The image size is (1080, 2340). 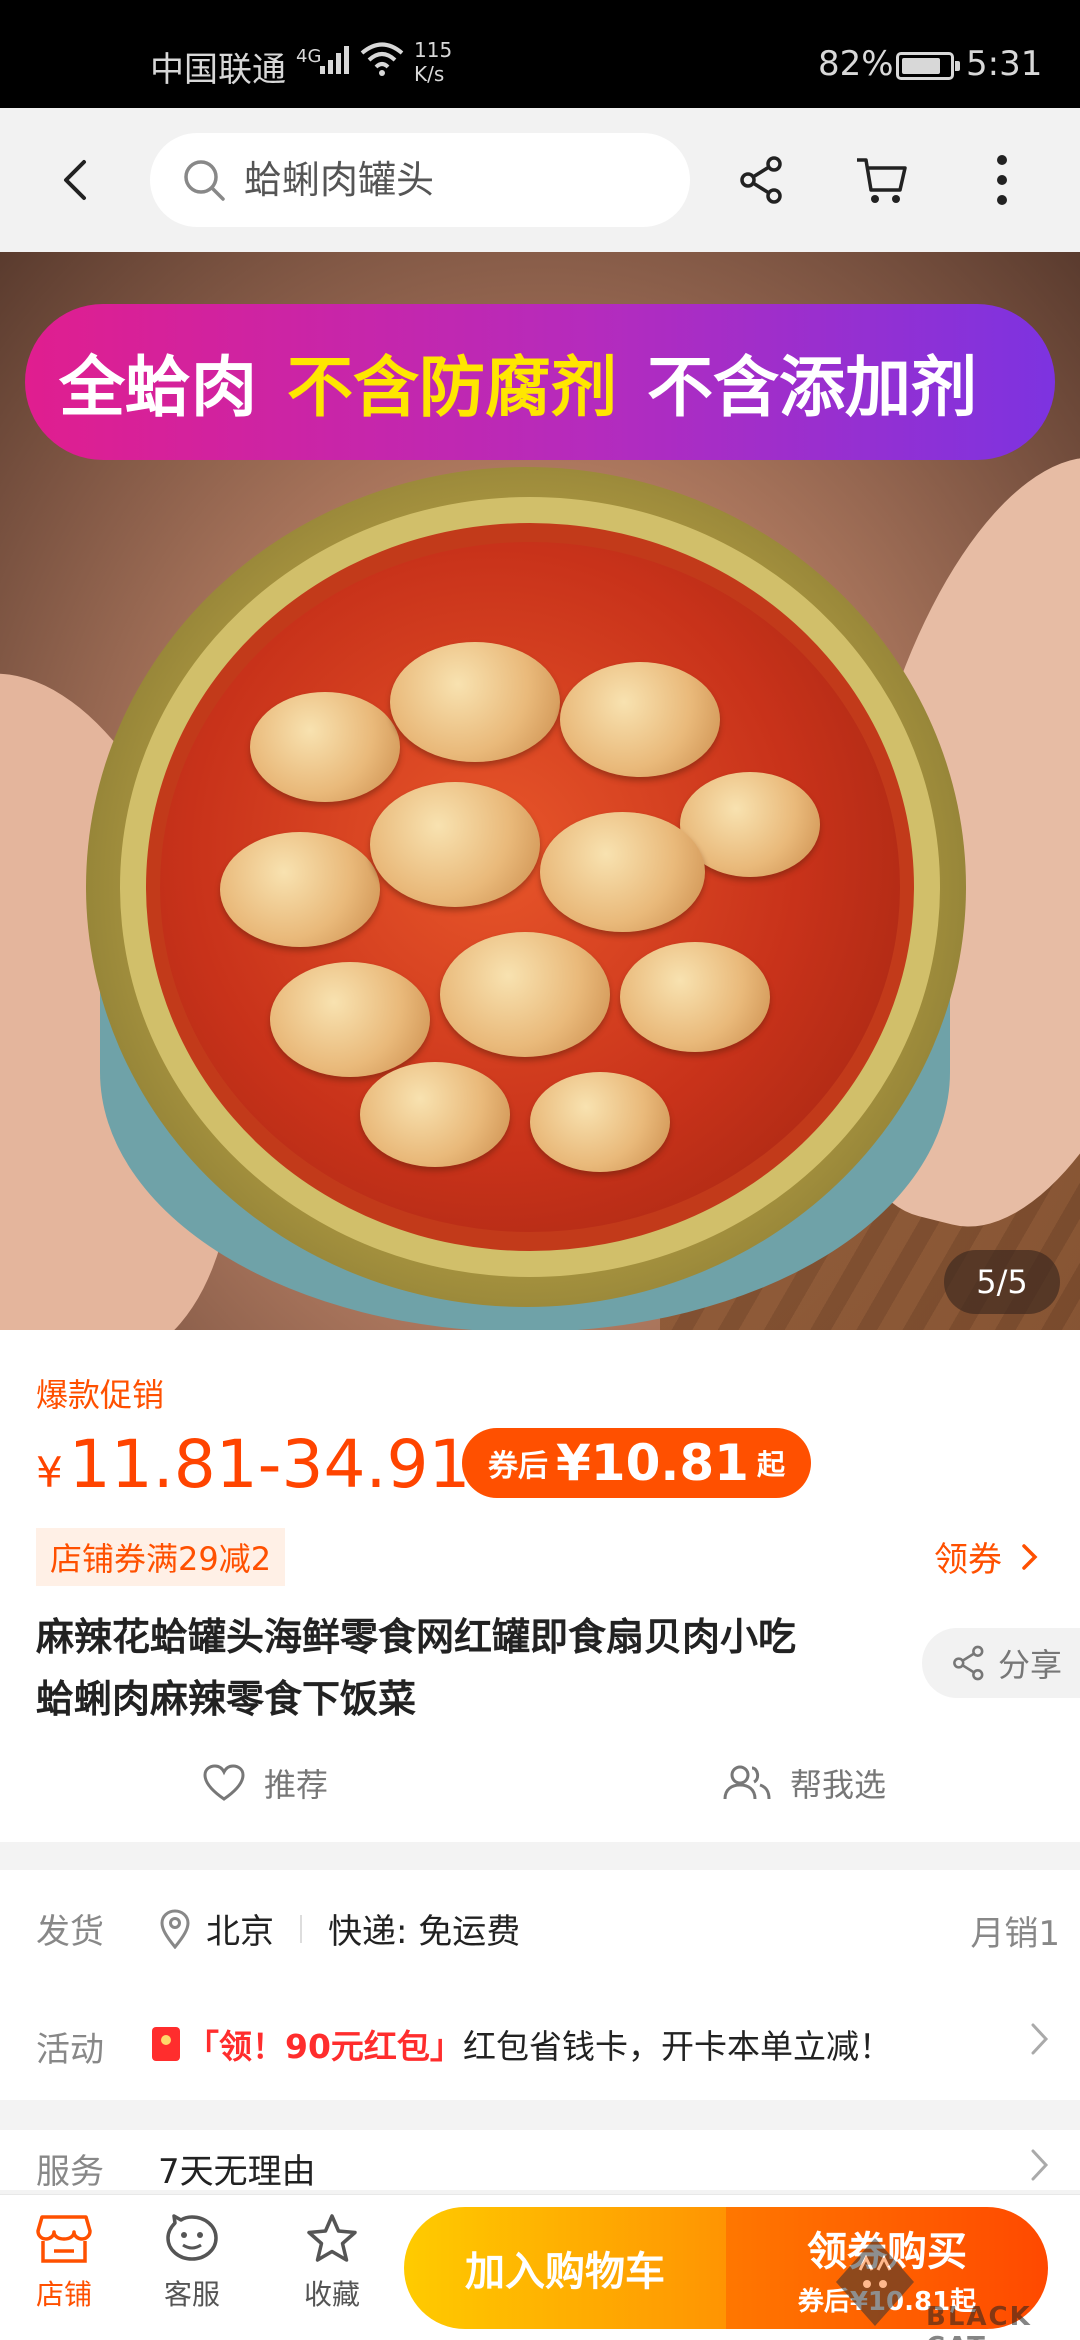 I want to click on price: ¥11.81-34.91, so click(x=253, y=1464).